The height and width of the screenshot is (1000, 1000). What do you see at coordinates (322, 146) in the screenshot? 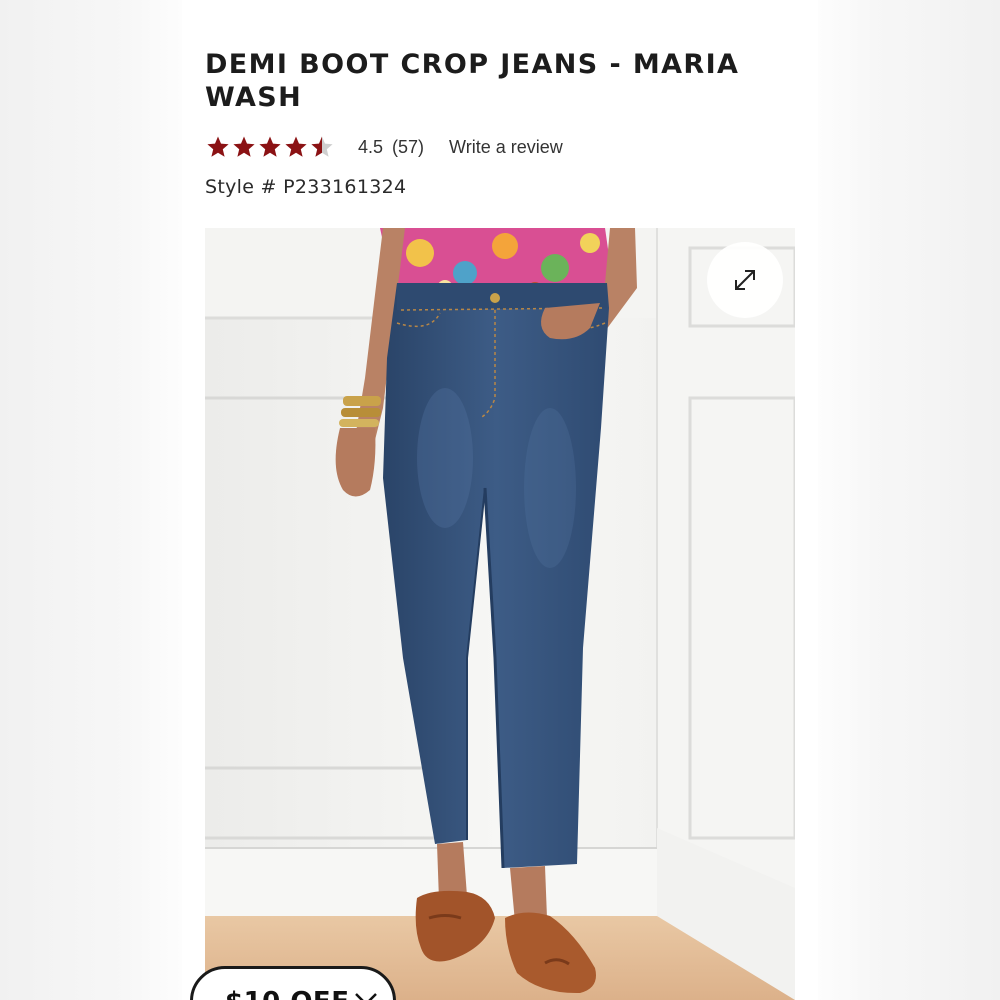
I see `star-half-icon` at bounding box center [322, 146].